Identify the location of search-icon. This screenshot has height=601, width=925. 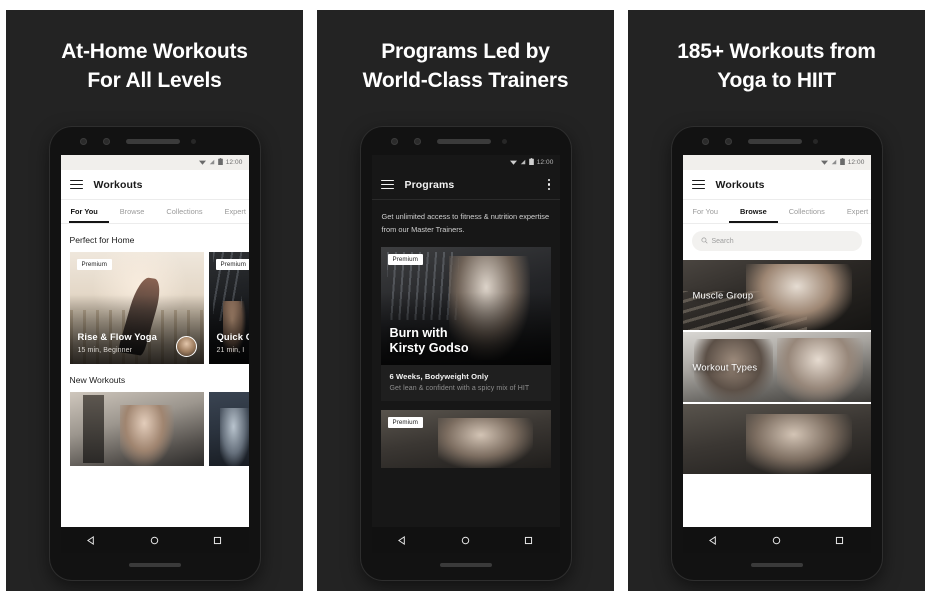
(704, 241).